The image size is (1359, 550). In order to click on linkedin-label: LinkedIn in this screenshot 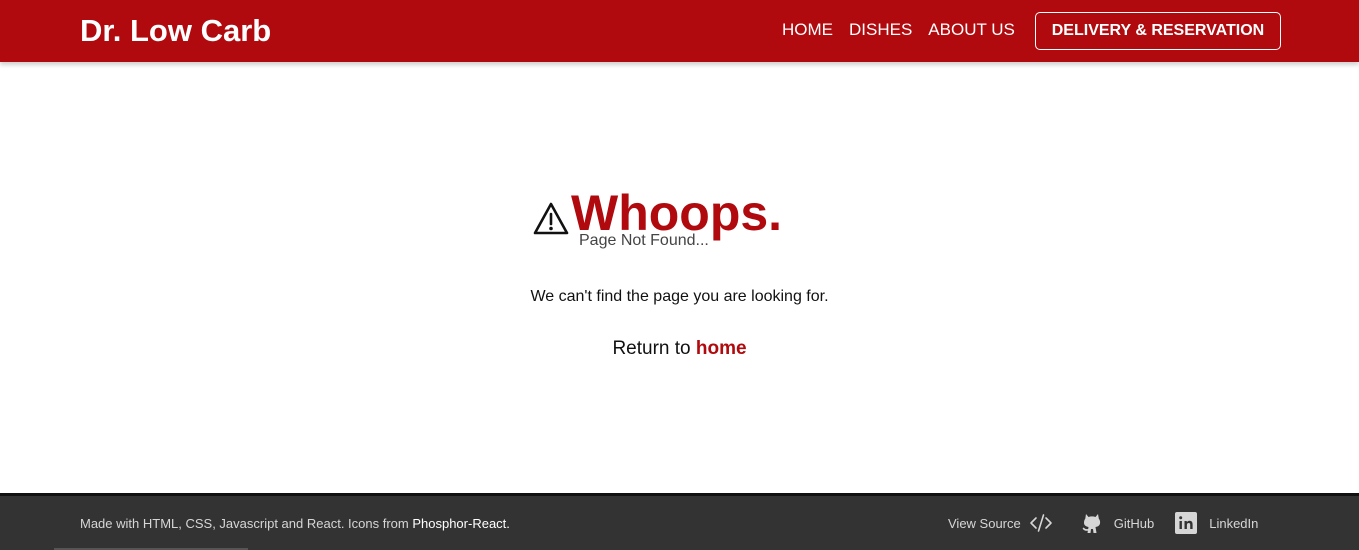, I will do `click(1234, 523)`.